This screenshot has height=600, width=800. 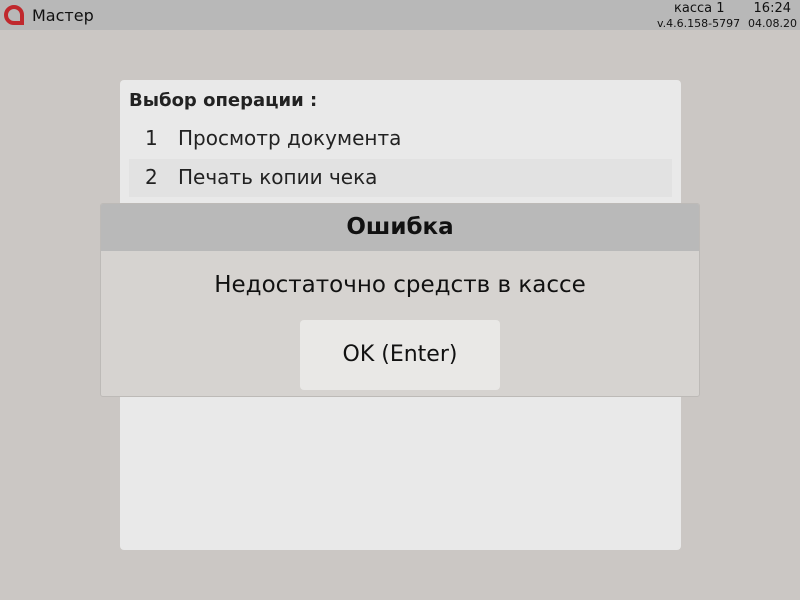 What do you see at coordinates (699, 8) in the screenshot?
I see `kassa-label: касса 1` at bounding box center [699, 8].